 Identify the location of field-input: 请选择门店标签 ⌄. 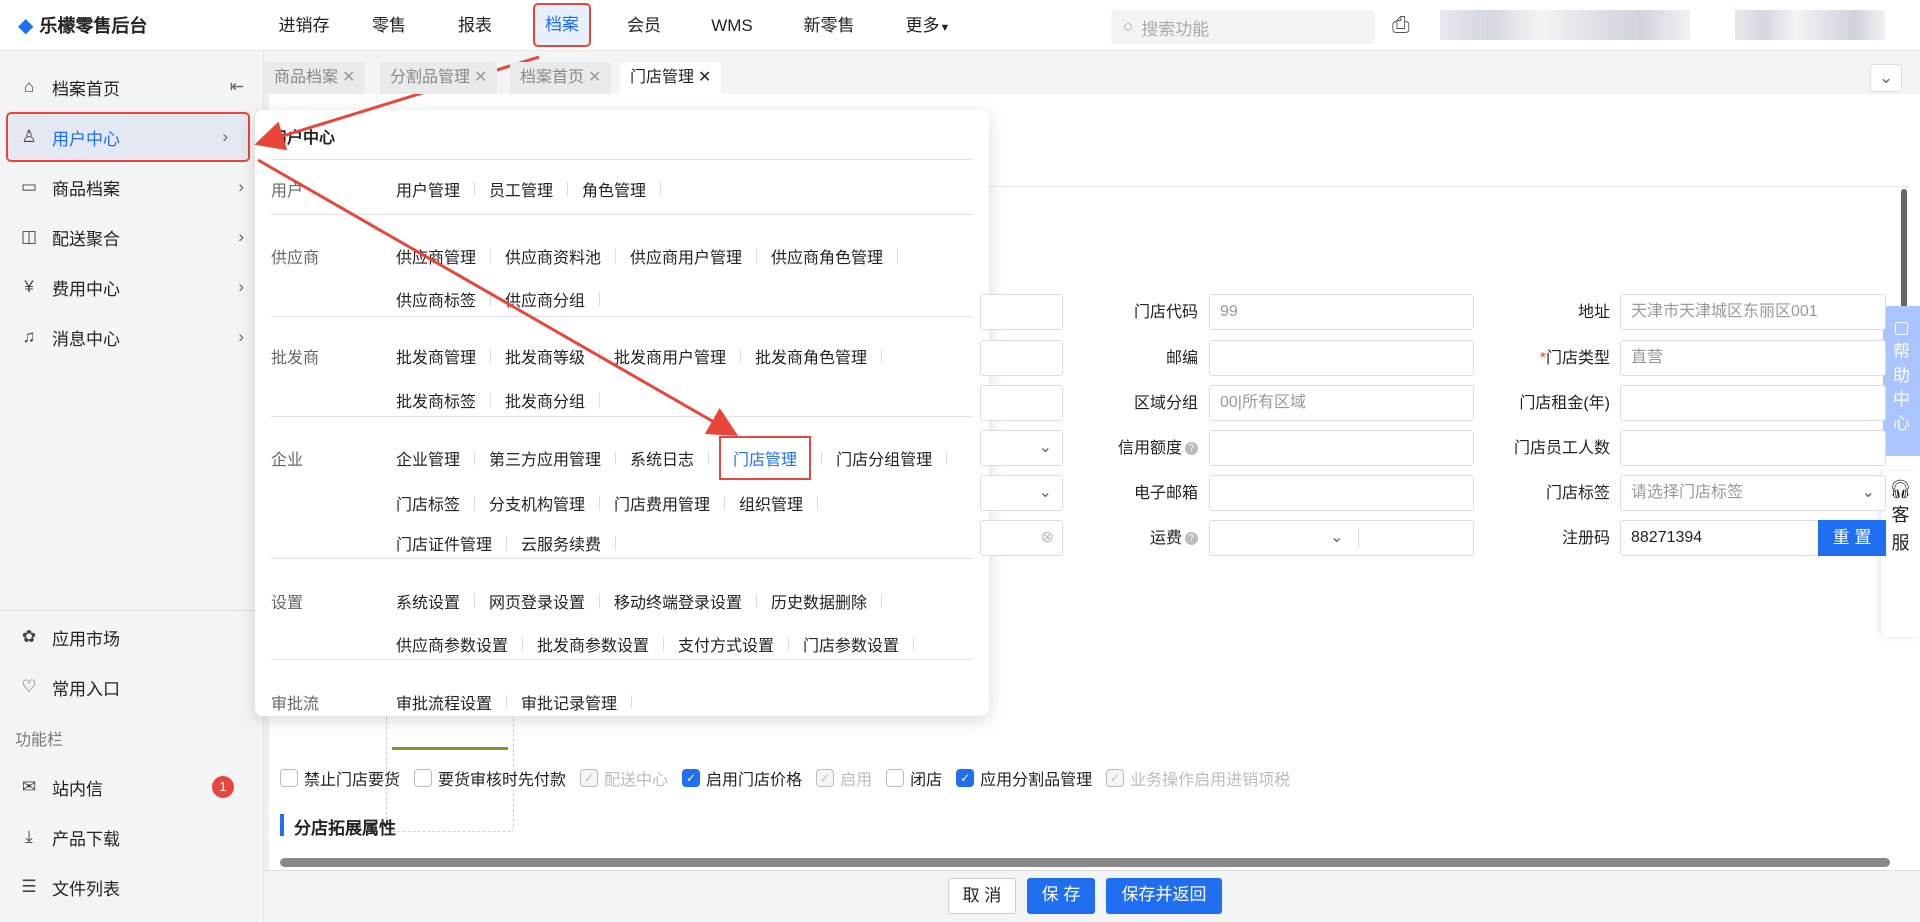
(1753, 493).